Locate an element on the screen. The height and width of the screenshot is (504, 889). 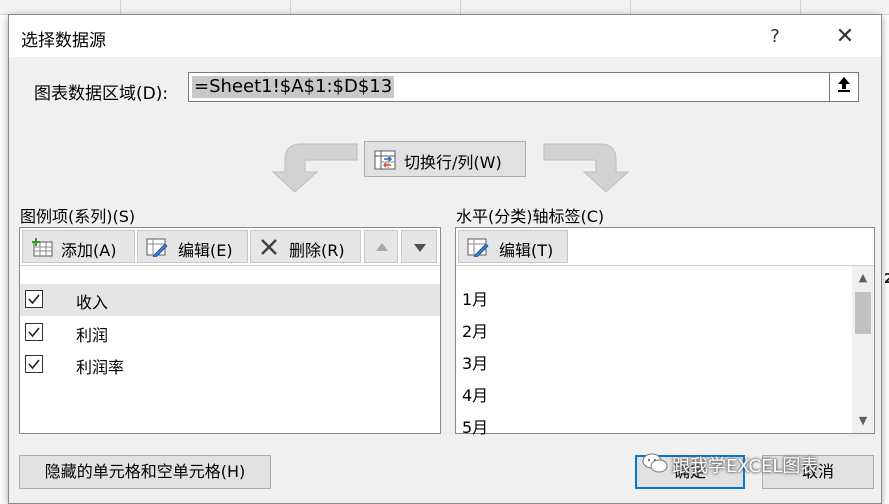
category-item: 3月 is located at coordinates (475, 363).